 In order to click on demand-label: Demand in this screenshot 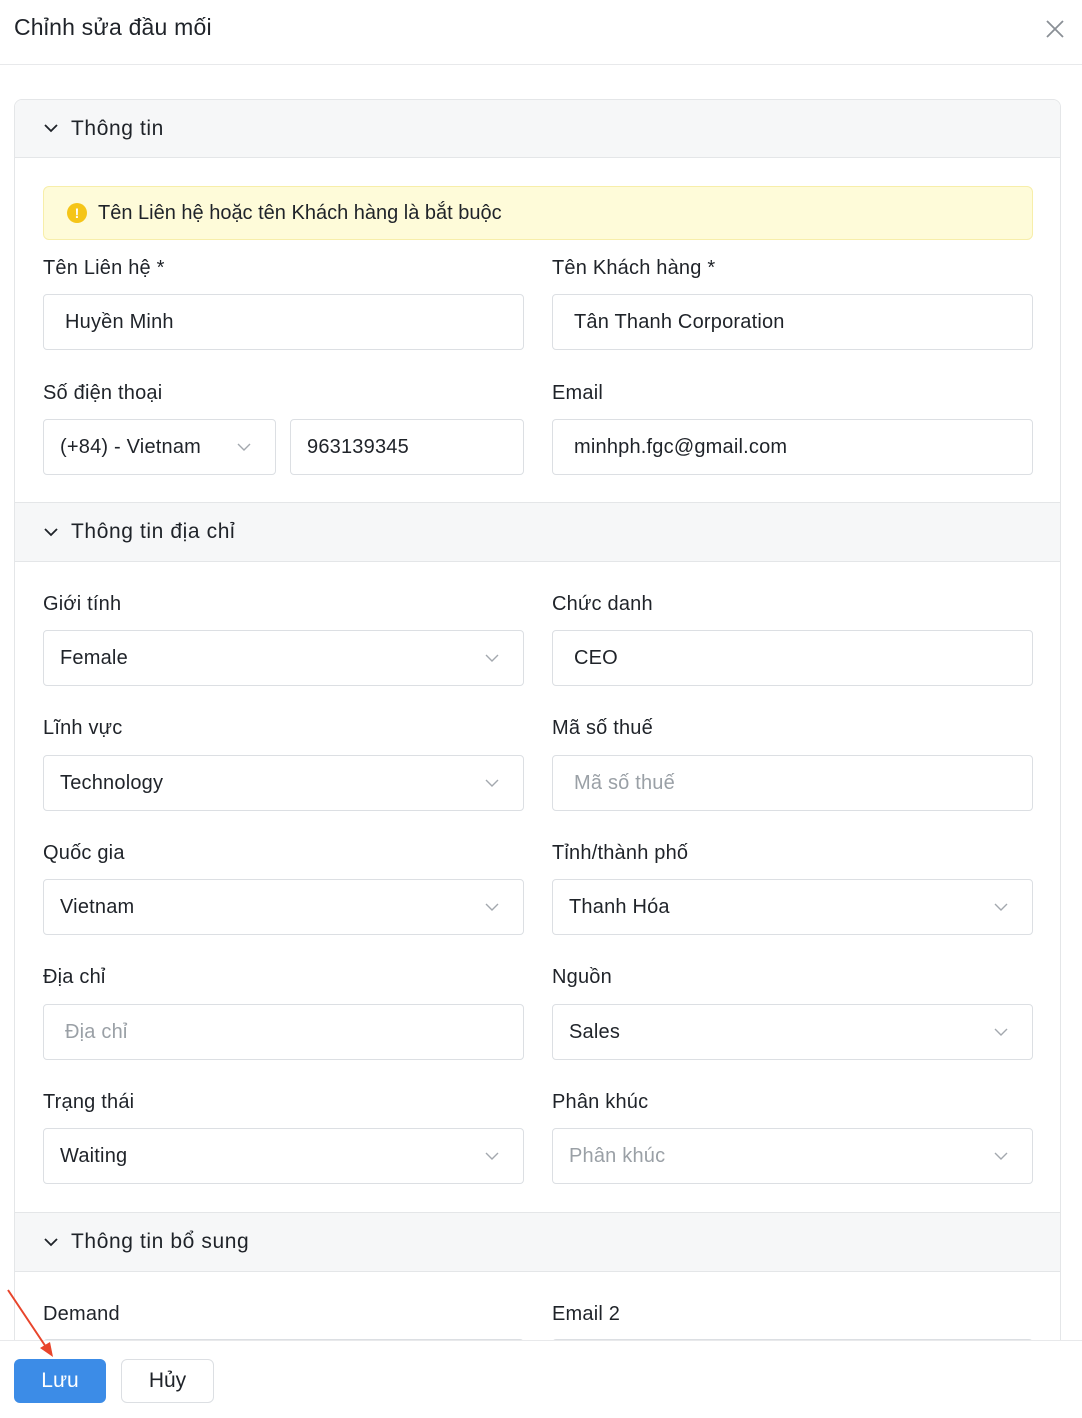, I will do `click(81, 1314)`.